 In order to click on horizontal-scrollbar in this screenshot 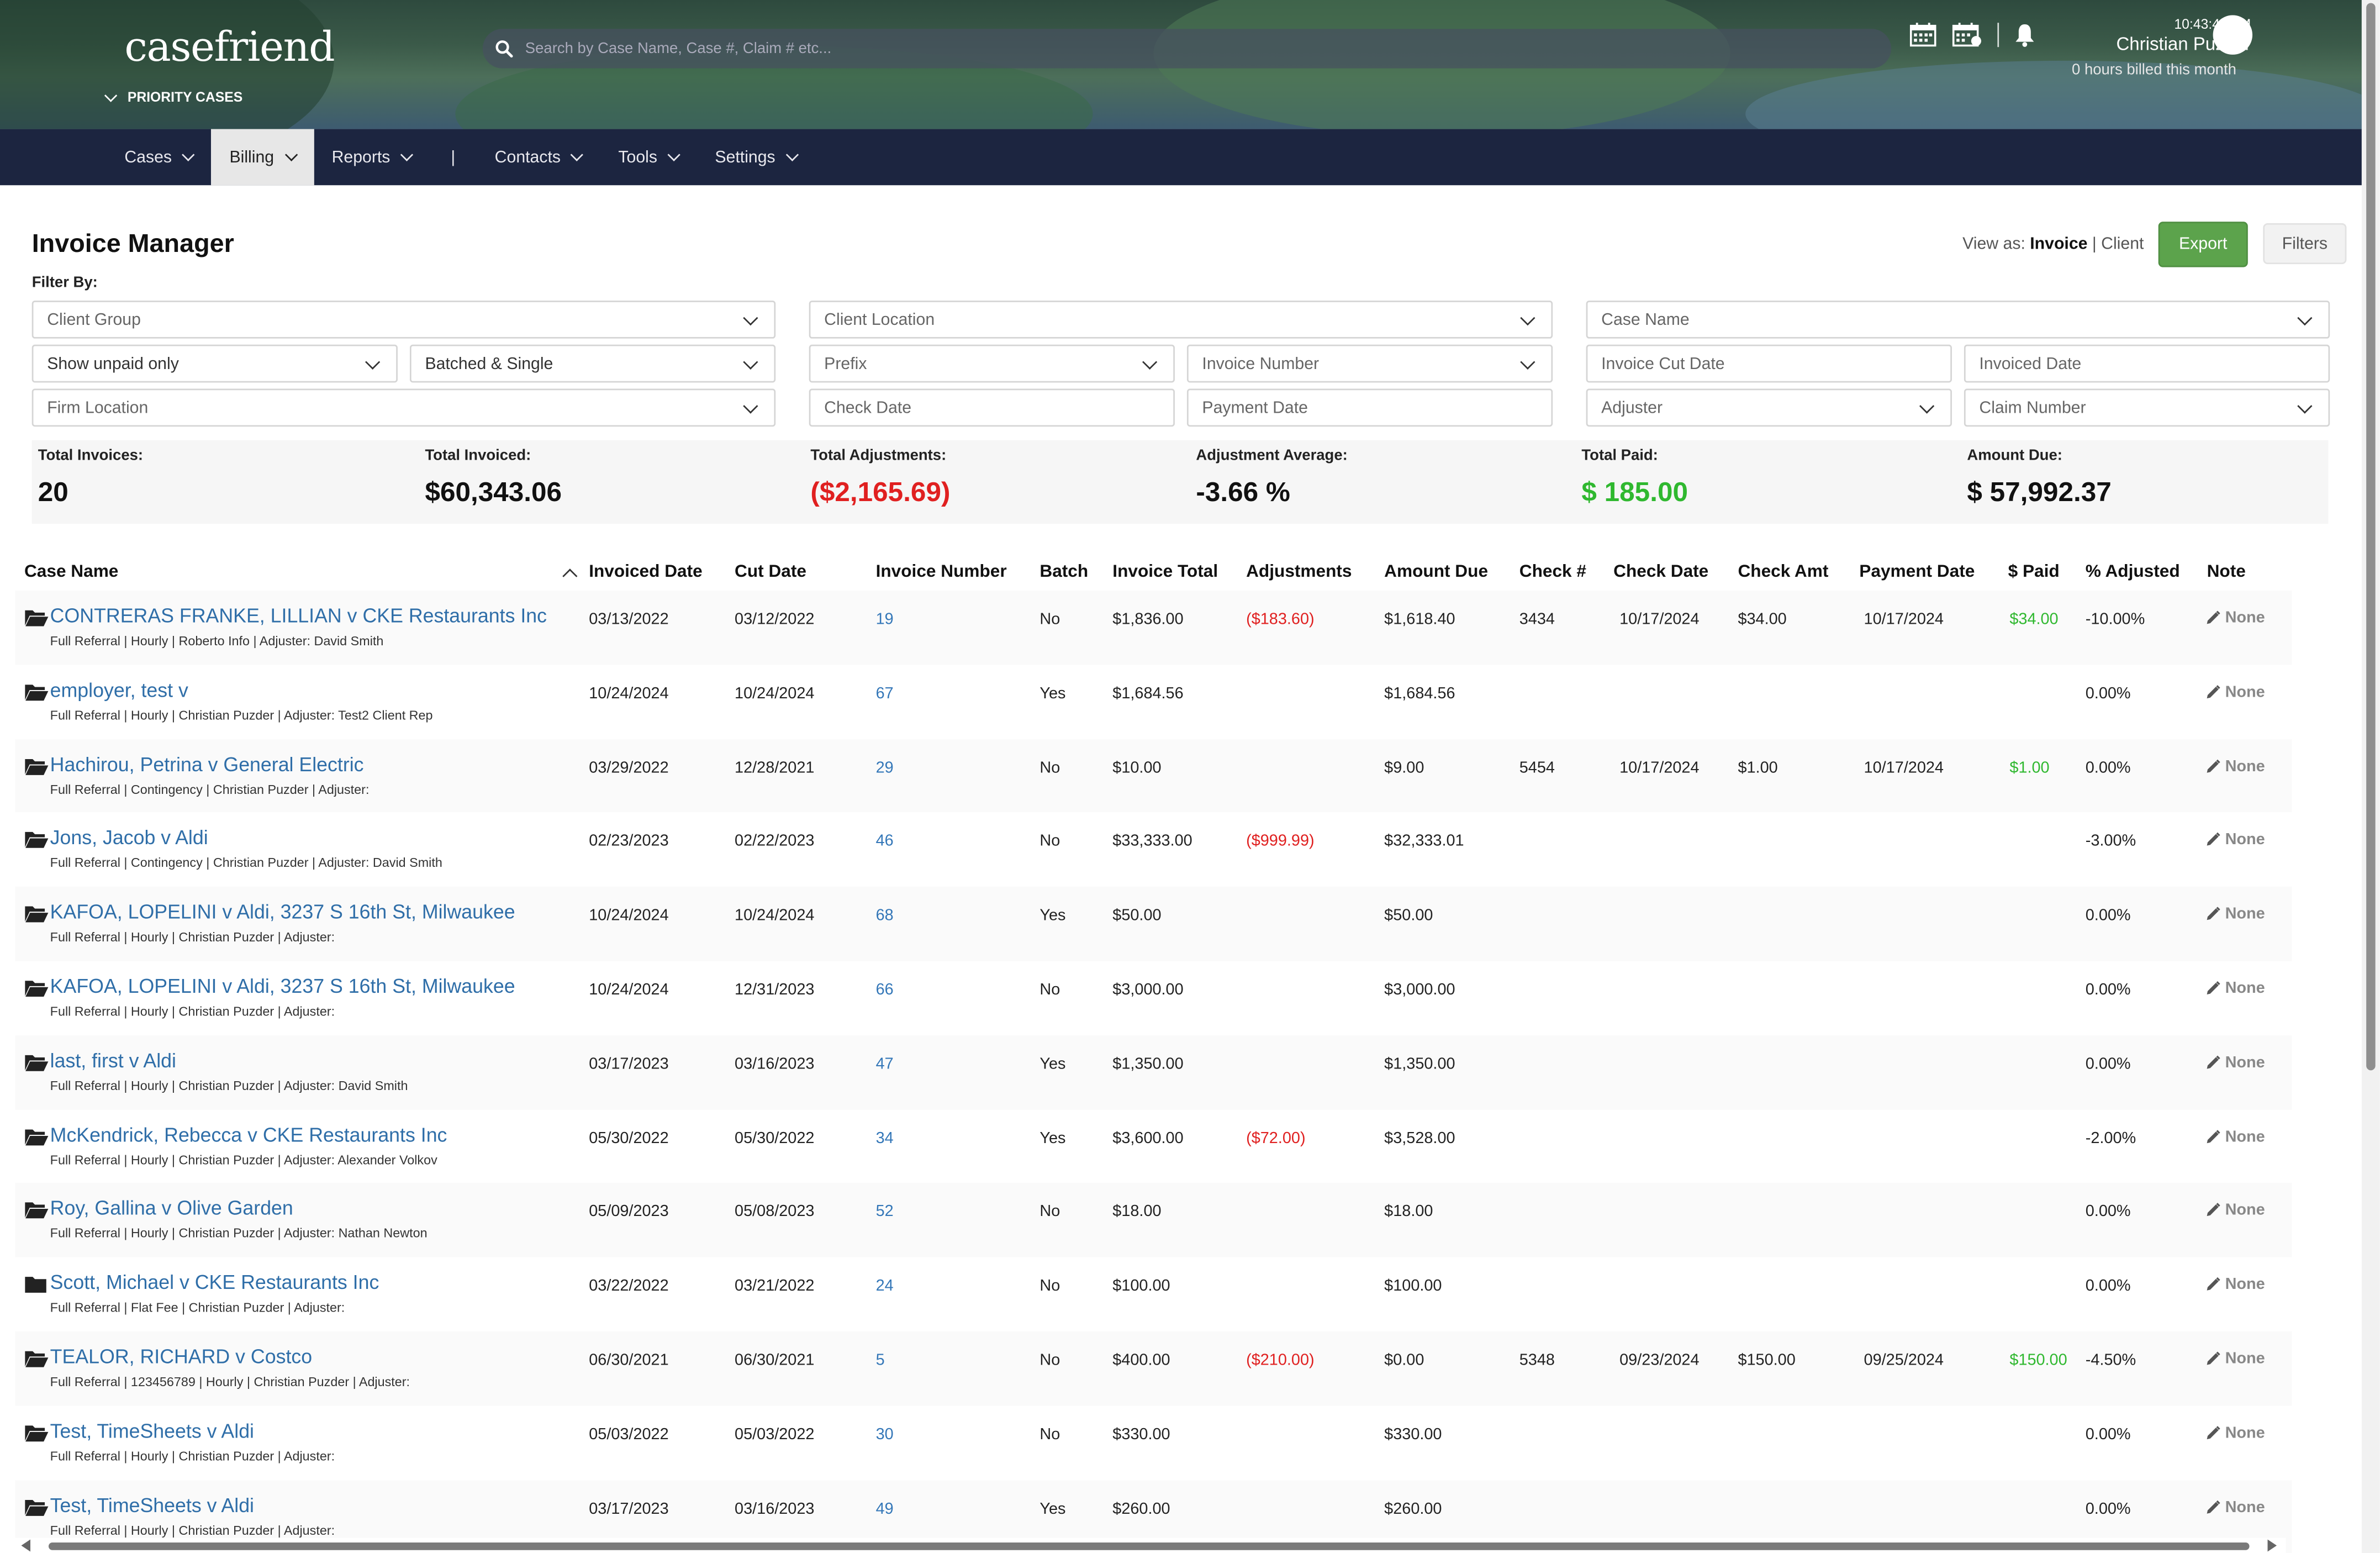, I will do `click(1150, 1546)`.